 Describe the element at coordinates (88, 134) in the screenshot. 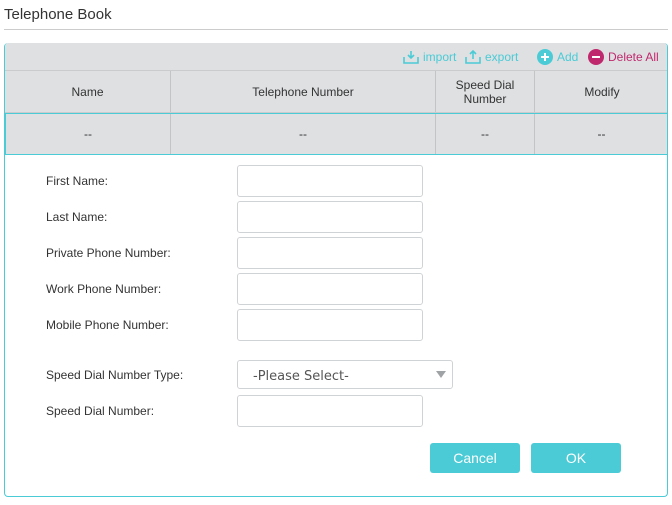

I see `row-name: --` at that location.